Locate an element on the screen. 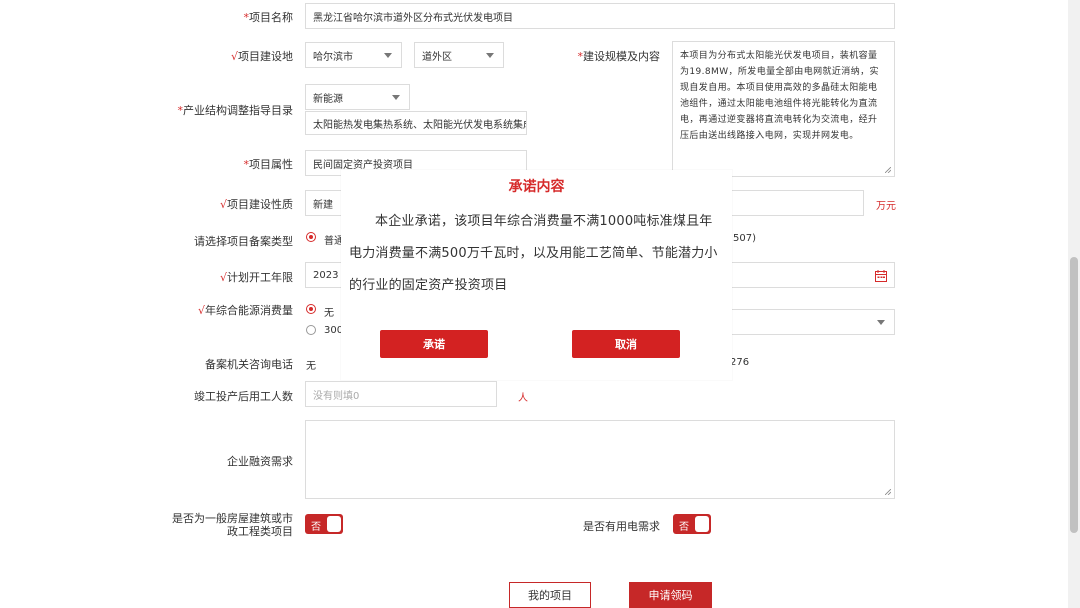 Image resolution: width=1080 pixels, height=608 pixels. calendar-icon is located at coordinates (881, 276).